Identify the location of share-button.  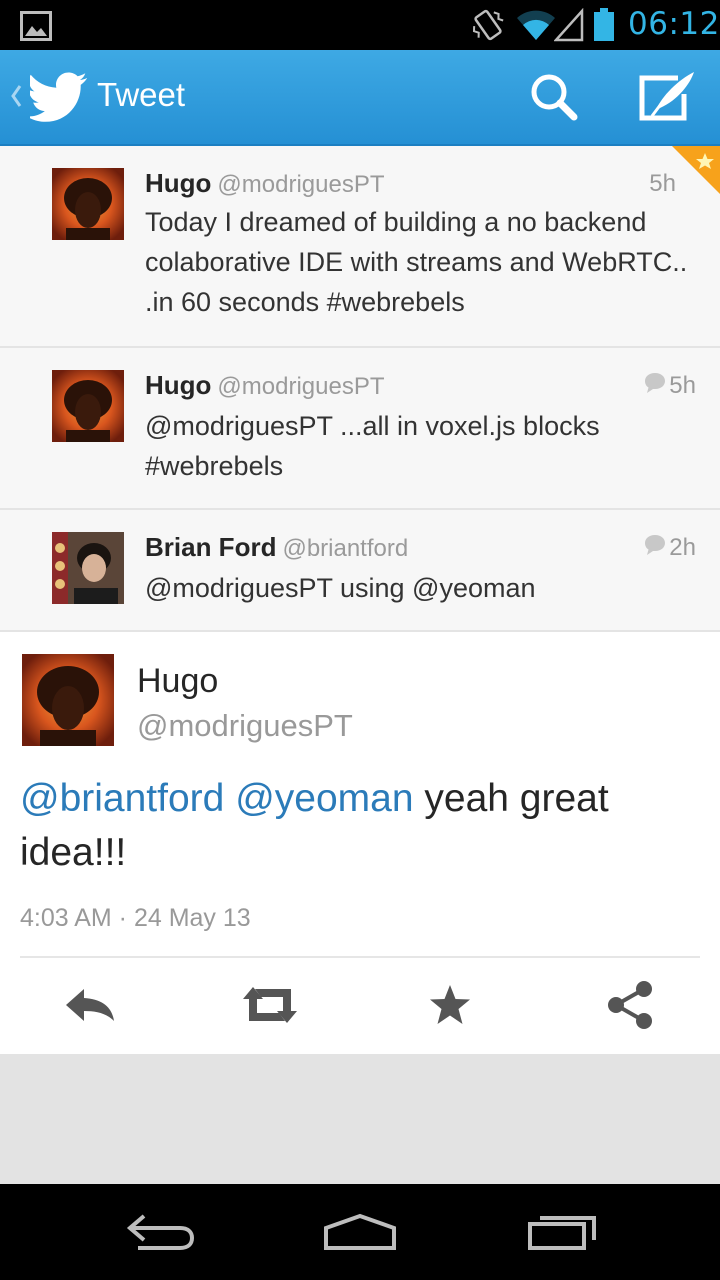
(630, 1005).